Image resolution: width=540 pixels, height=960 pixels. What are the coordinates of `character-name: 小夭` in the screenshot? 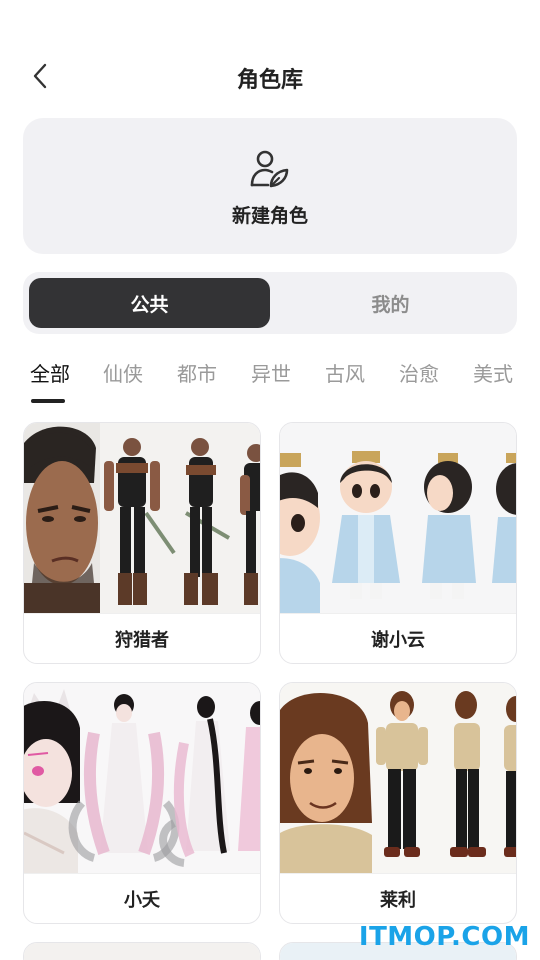 It's located at (142, 898).